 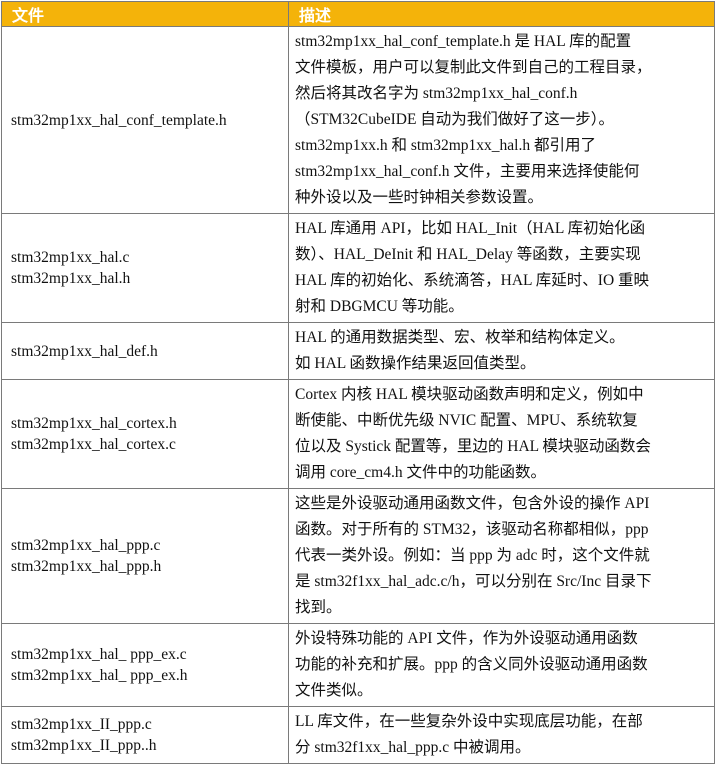 I want to click on header-desc: 描述, so click(x=501, y=14).